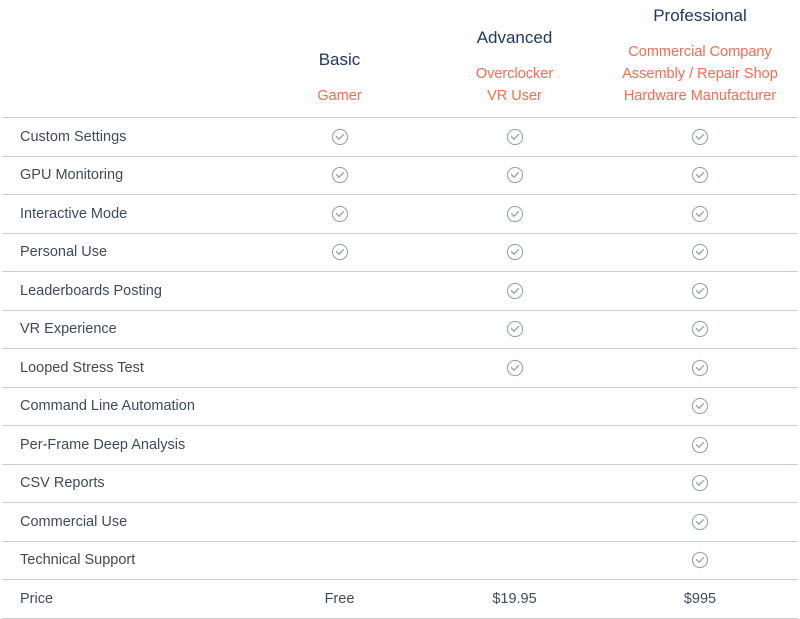 This screenshot has width=800, height=619. I want to click on feature-label: Per-Frame Deep Analysis, so click(127, 444).